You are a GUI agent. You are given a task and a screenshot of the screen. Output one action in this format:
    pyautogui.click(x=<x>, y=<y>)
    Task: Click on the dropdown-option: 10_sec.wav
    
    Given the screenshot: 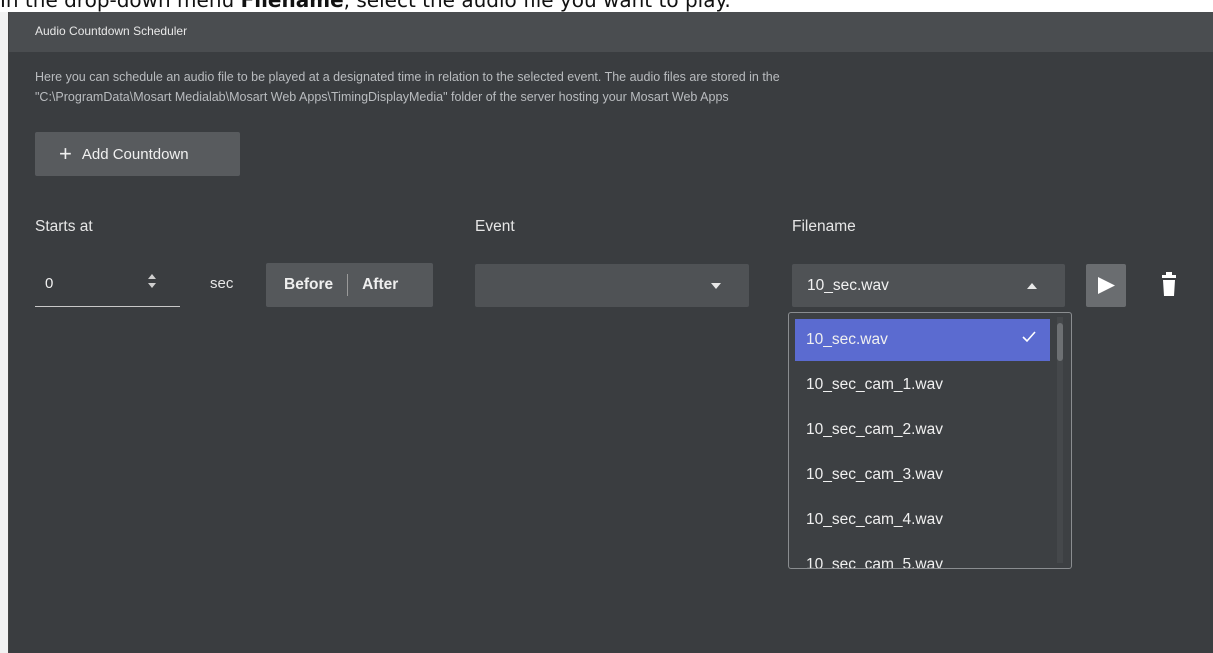 What is the action you would take?
    pyautogui.click(x=922, y=340)
    